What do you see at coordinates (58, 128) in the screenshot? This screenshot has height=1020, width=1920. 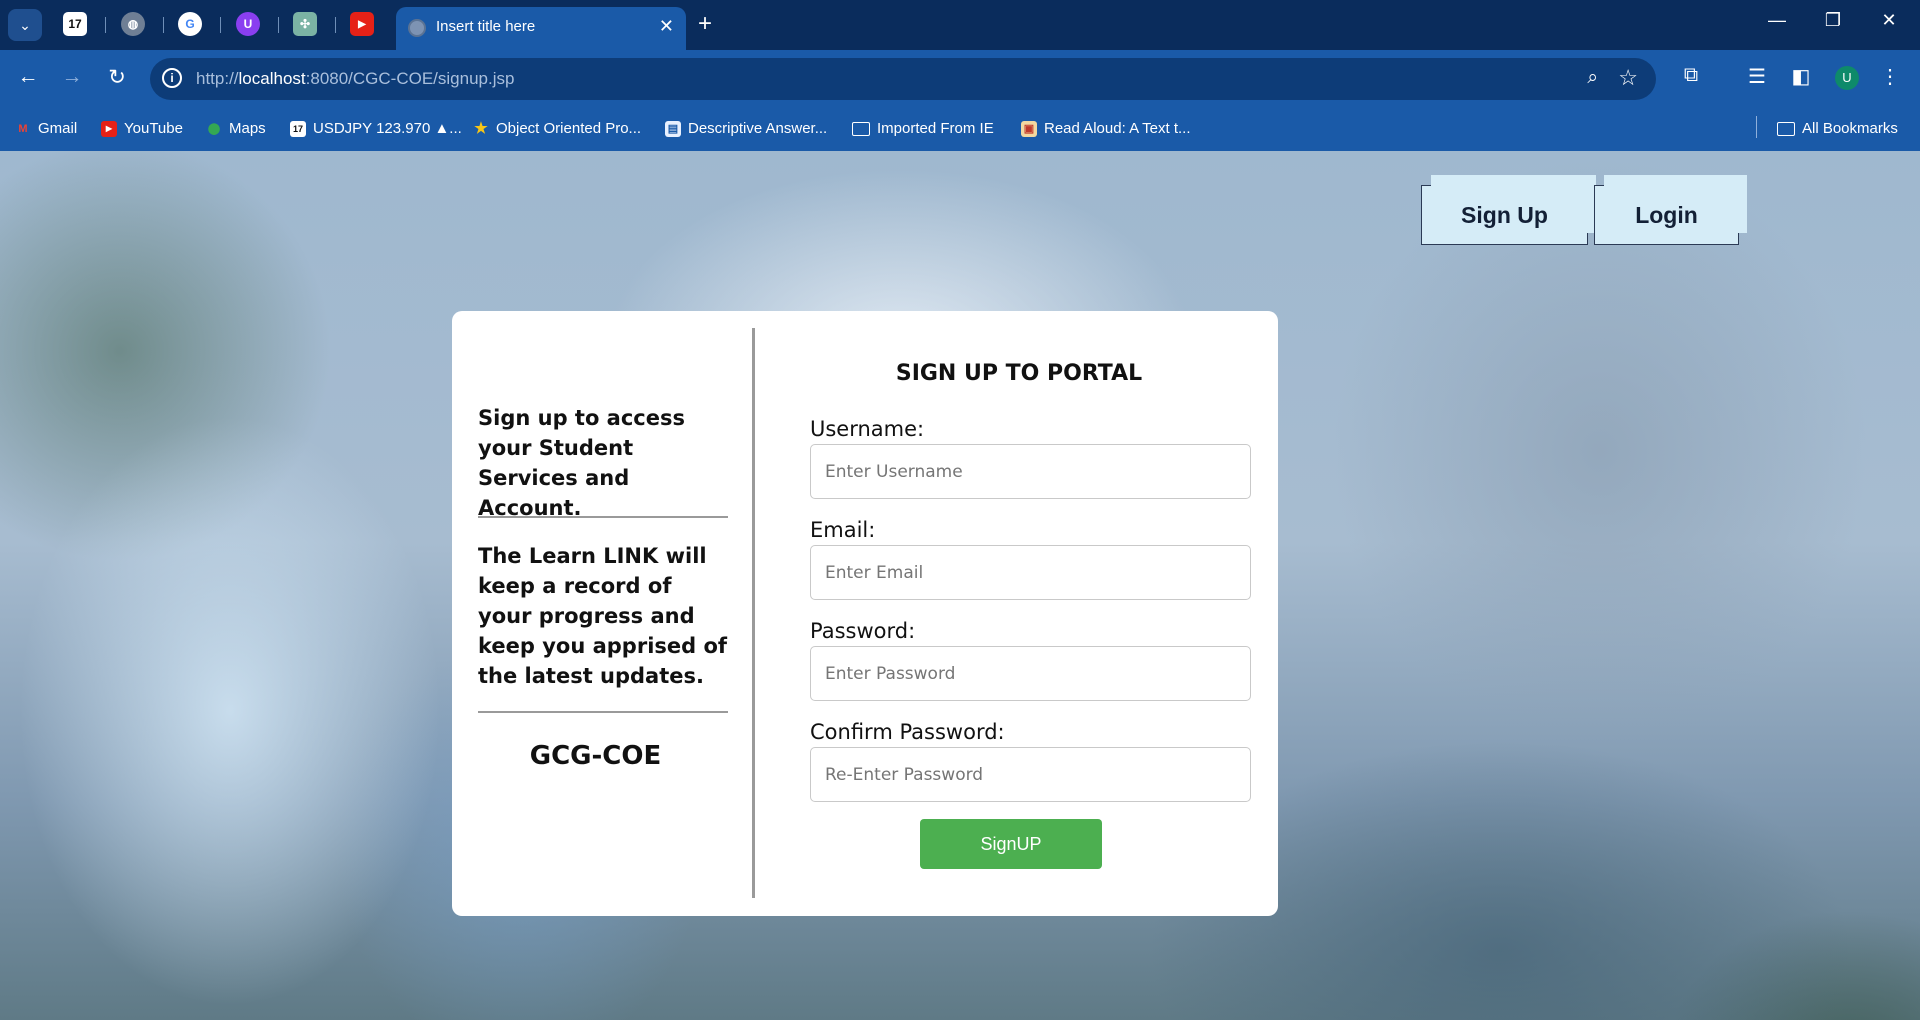 I see `bookmark-label: Gmail` at bounding box center [58, 128].